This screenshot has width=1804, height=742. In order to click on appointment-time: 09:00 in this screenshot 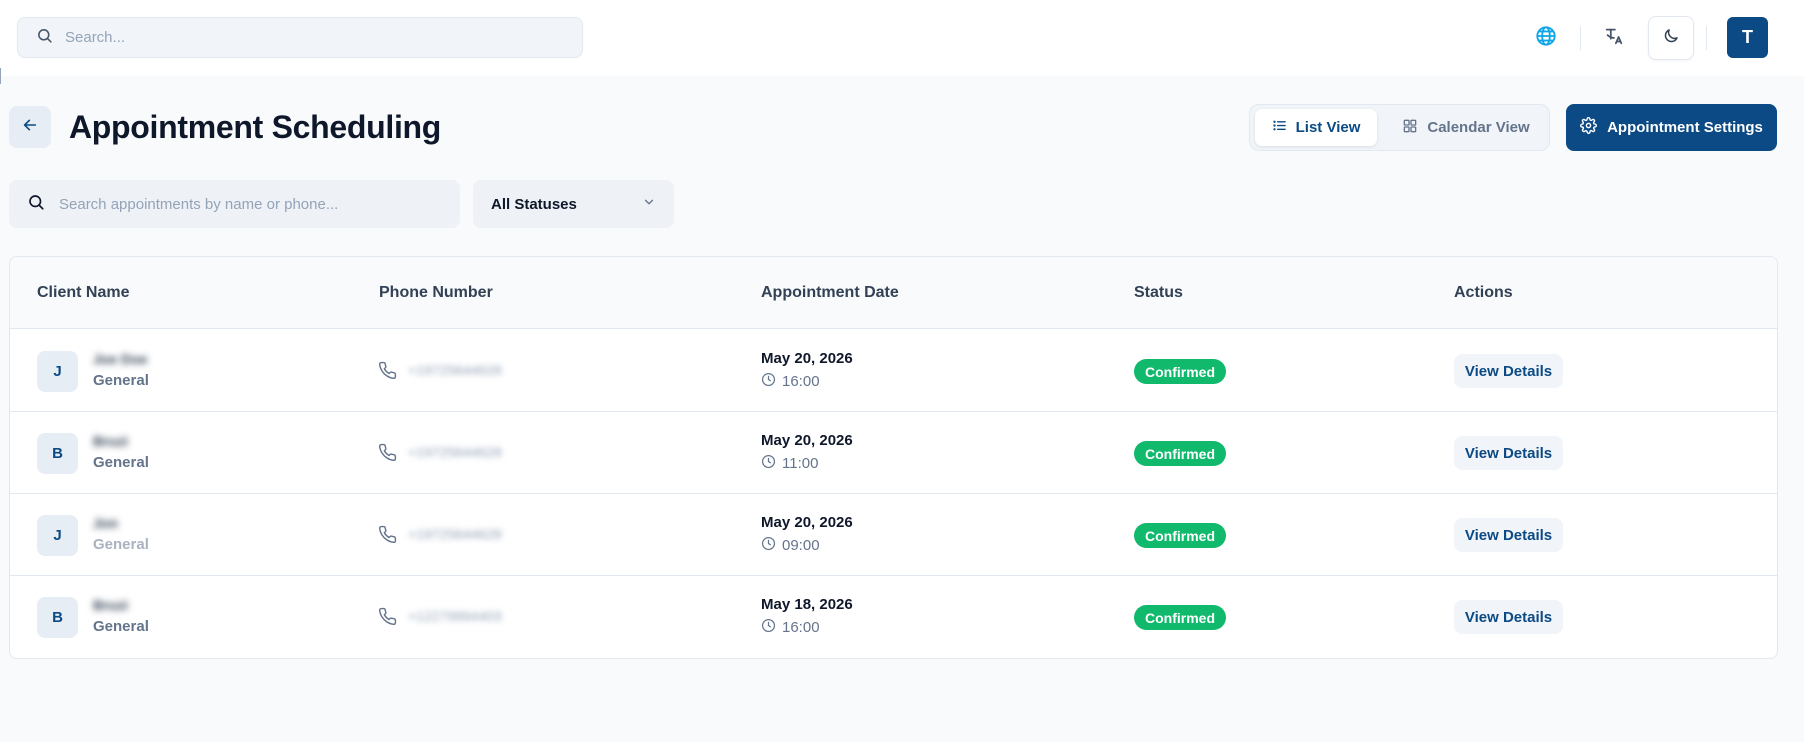, I will do `click(790, 545)`.